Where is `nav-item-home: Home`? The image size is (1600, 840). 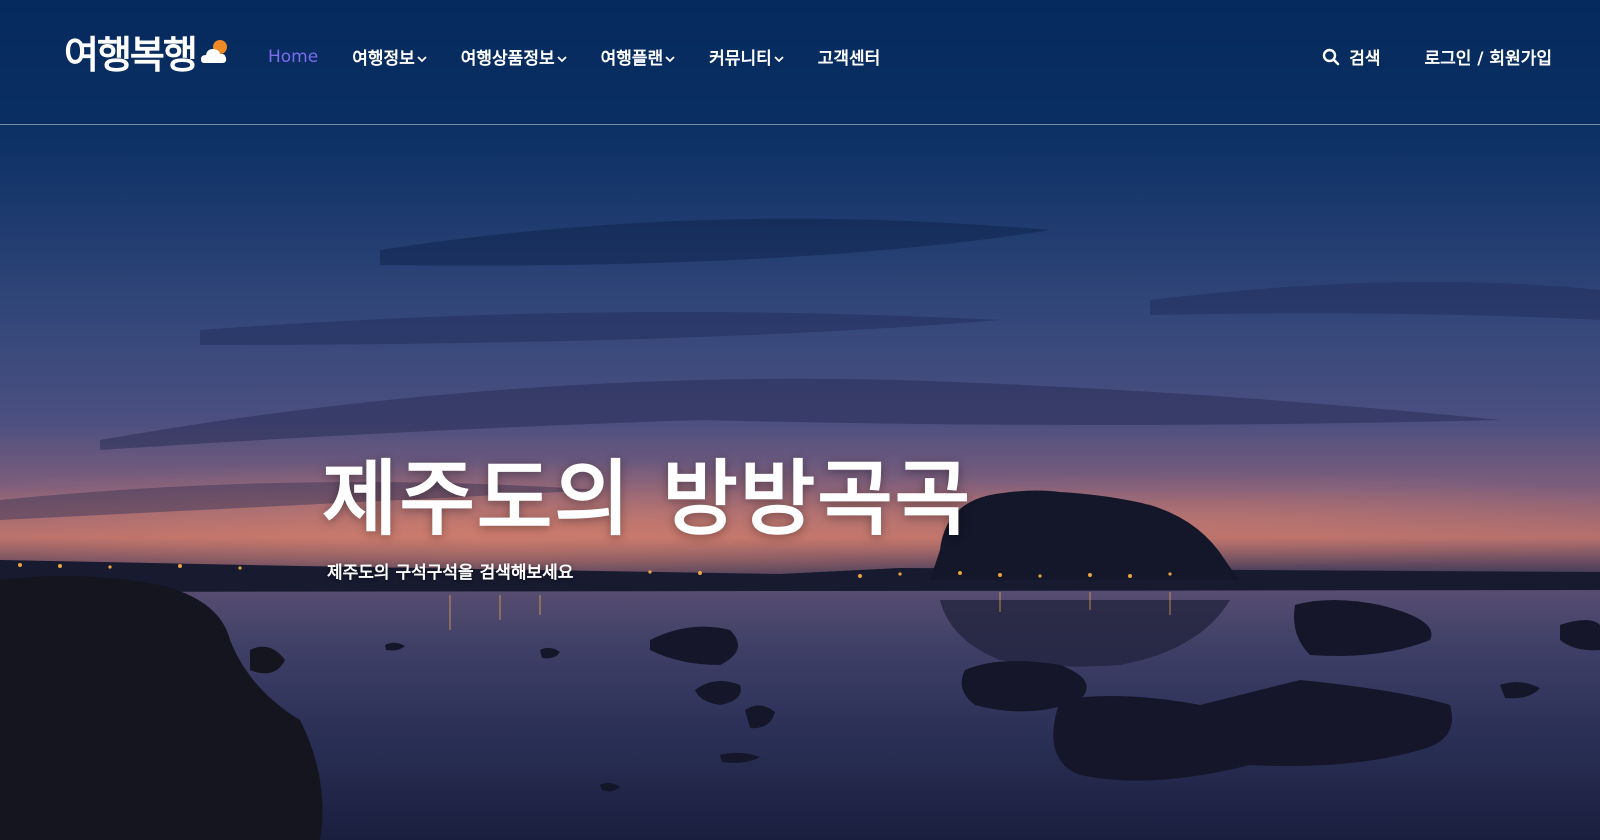 nav-item-home: Home is located at coordinates (293, 57).